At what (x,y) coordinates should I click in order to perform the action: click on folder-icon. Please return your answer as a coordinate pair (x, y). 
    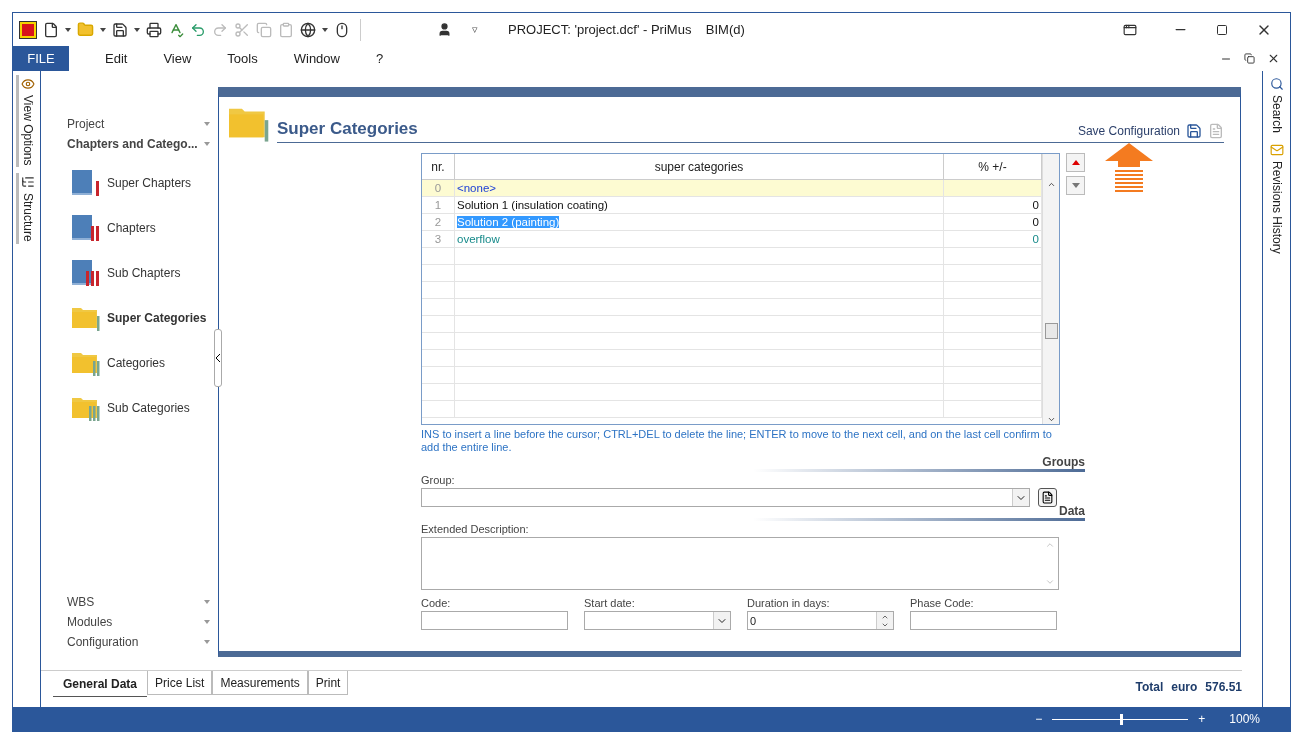
    Looking at the image, I should click on (85, 29).